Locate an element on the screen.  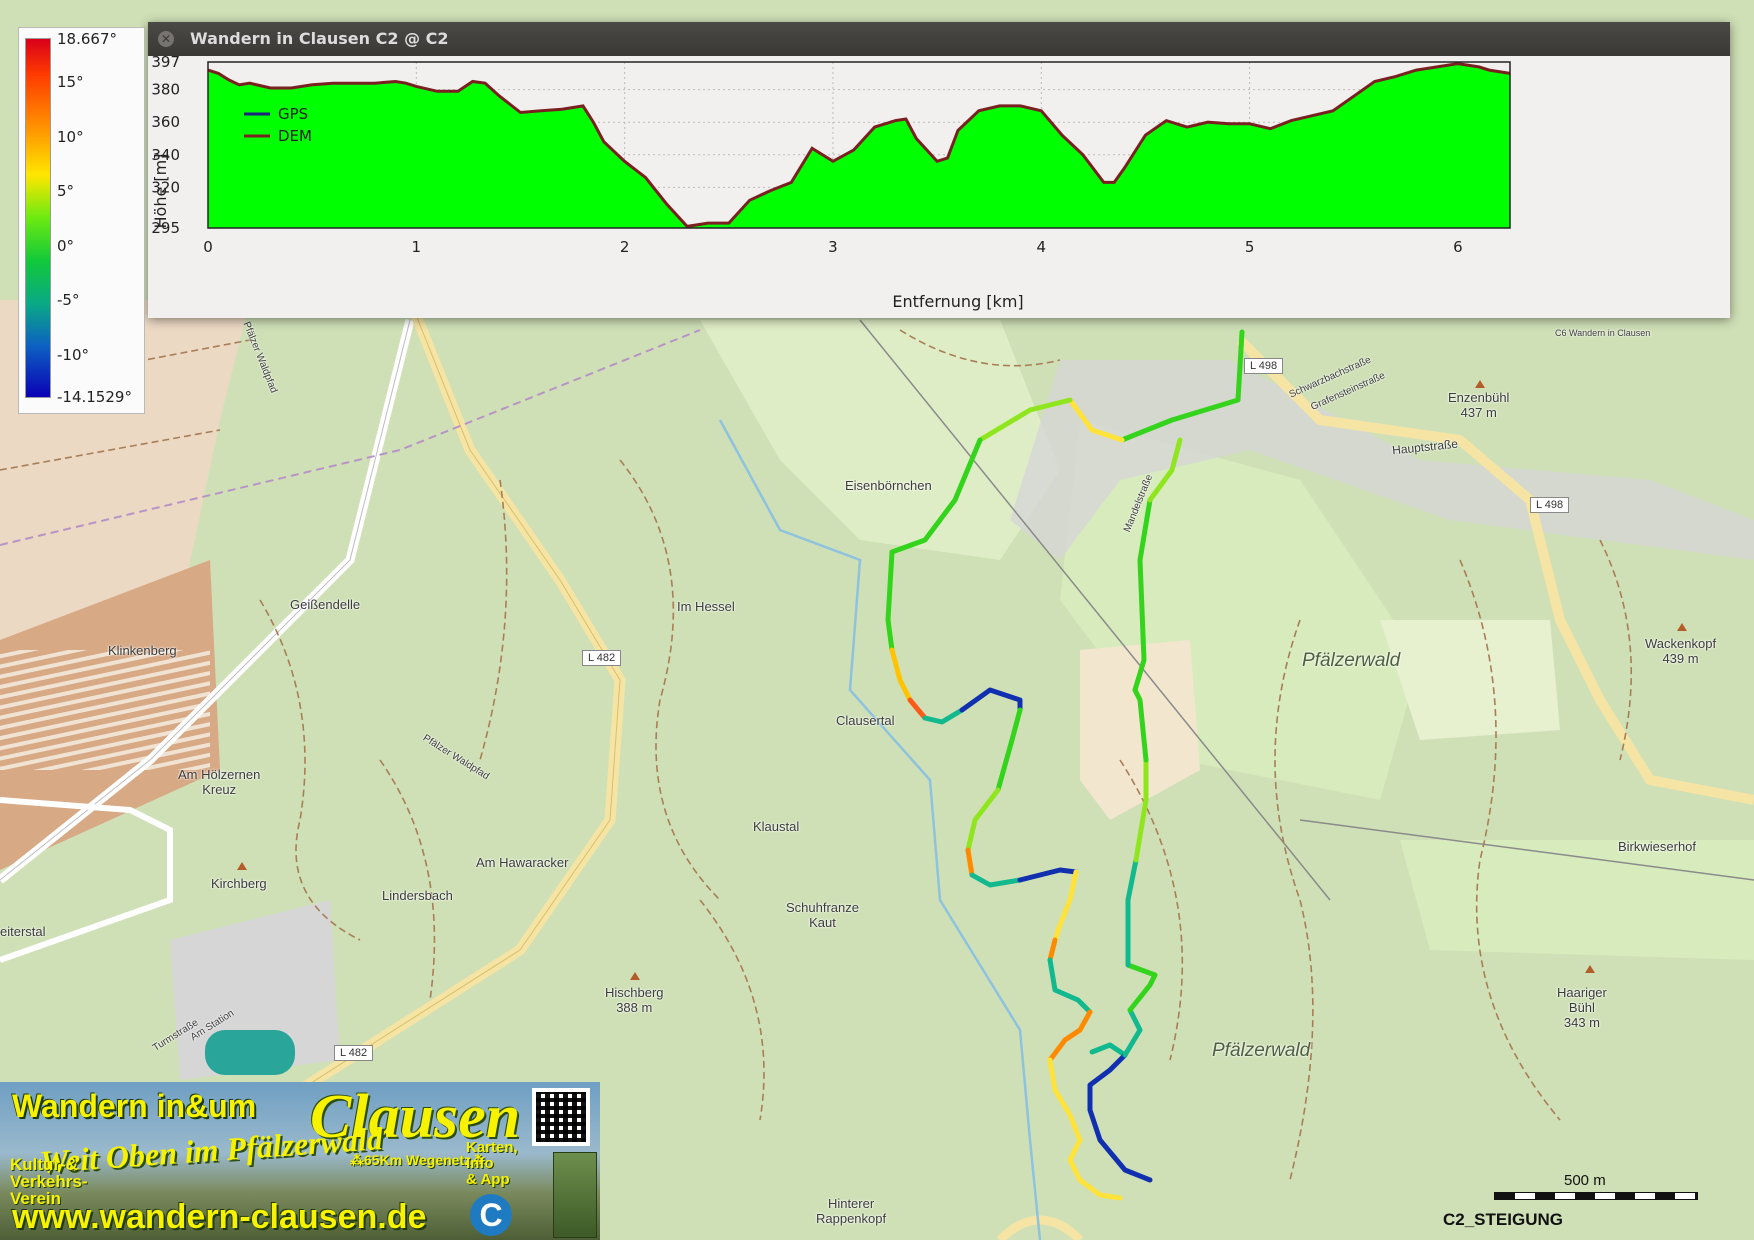
map-label-clausertal: Clausertal is located at coordinates (865, 720).